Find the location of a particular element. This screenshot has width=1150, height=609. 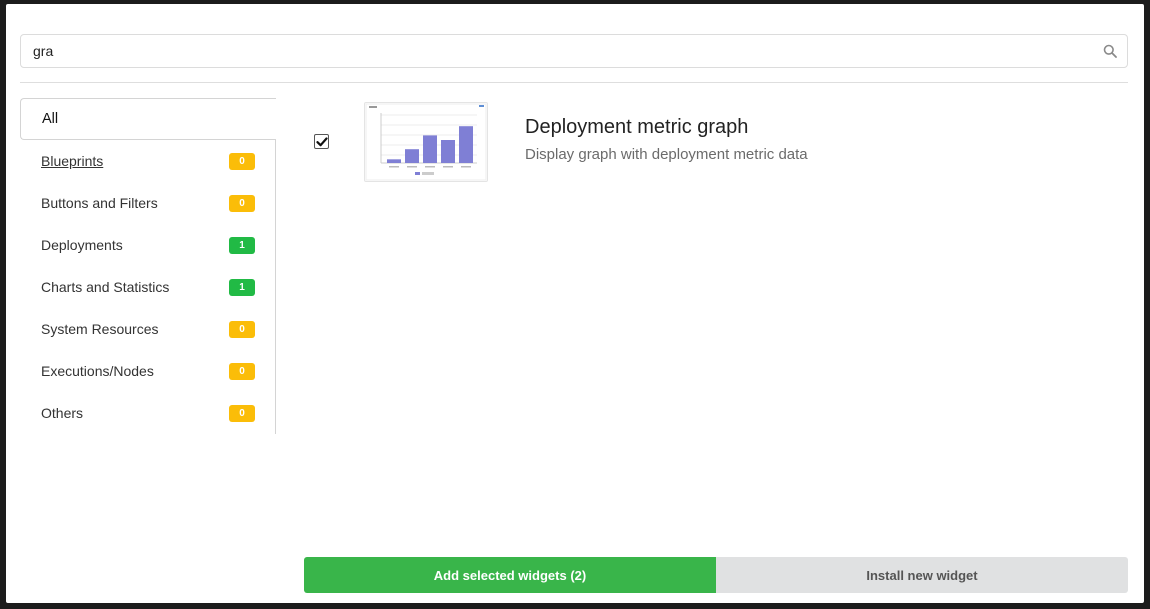

category-label: Charts and Statistics is located at coordinates (105, 287).